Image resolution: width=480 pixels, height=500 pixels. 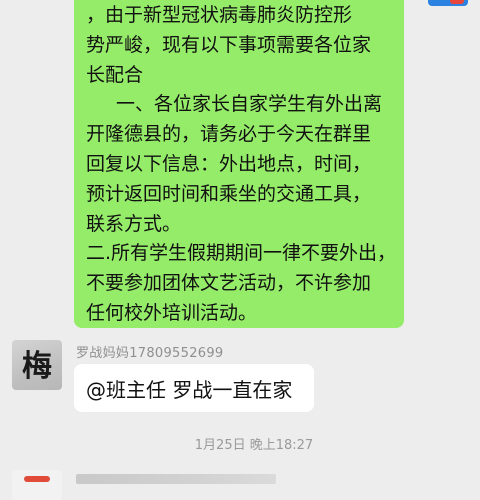 What do you see at coordinates (229, 134) in the screenshot?
I see `message-line: 开隆德县的，请务必于今天在群里` at bounding box center [229, 134].